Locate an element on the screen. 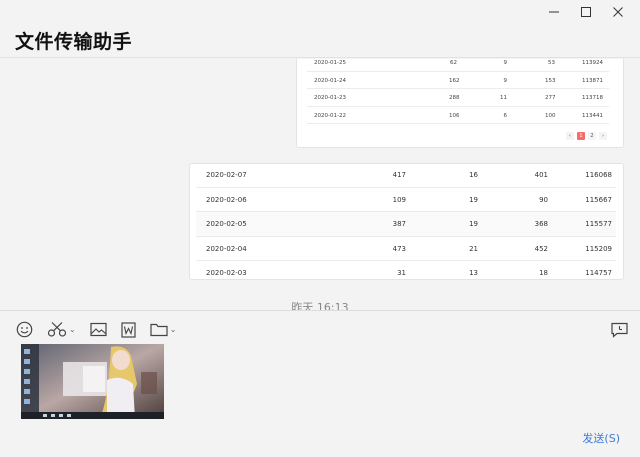 This screenshot has width=640, height=457. screenshot-thumbnail-image is located at coordinates (92, 381).